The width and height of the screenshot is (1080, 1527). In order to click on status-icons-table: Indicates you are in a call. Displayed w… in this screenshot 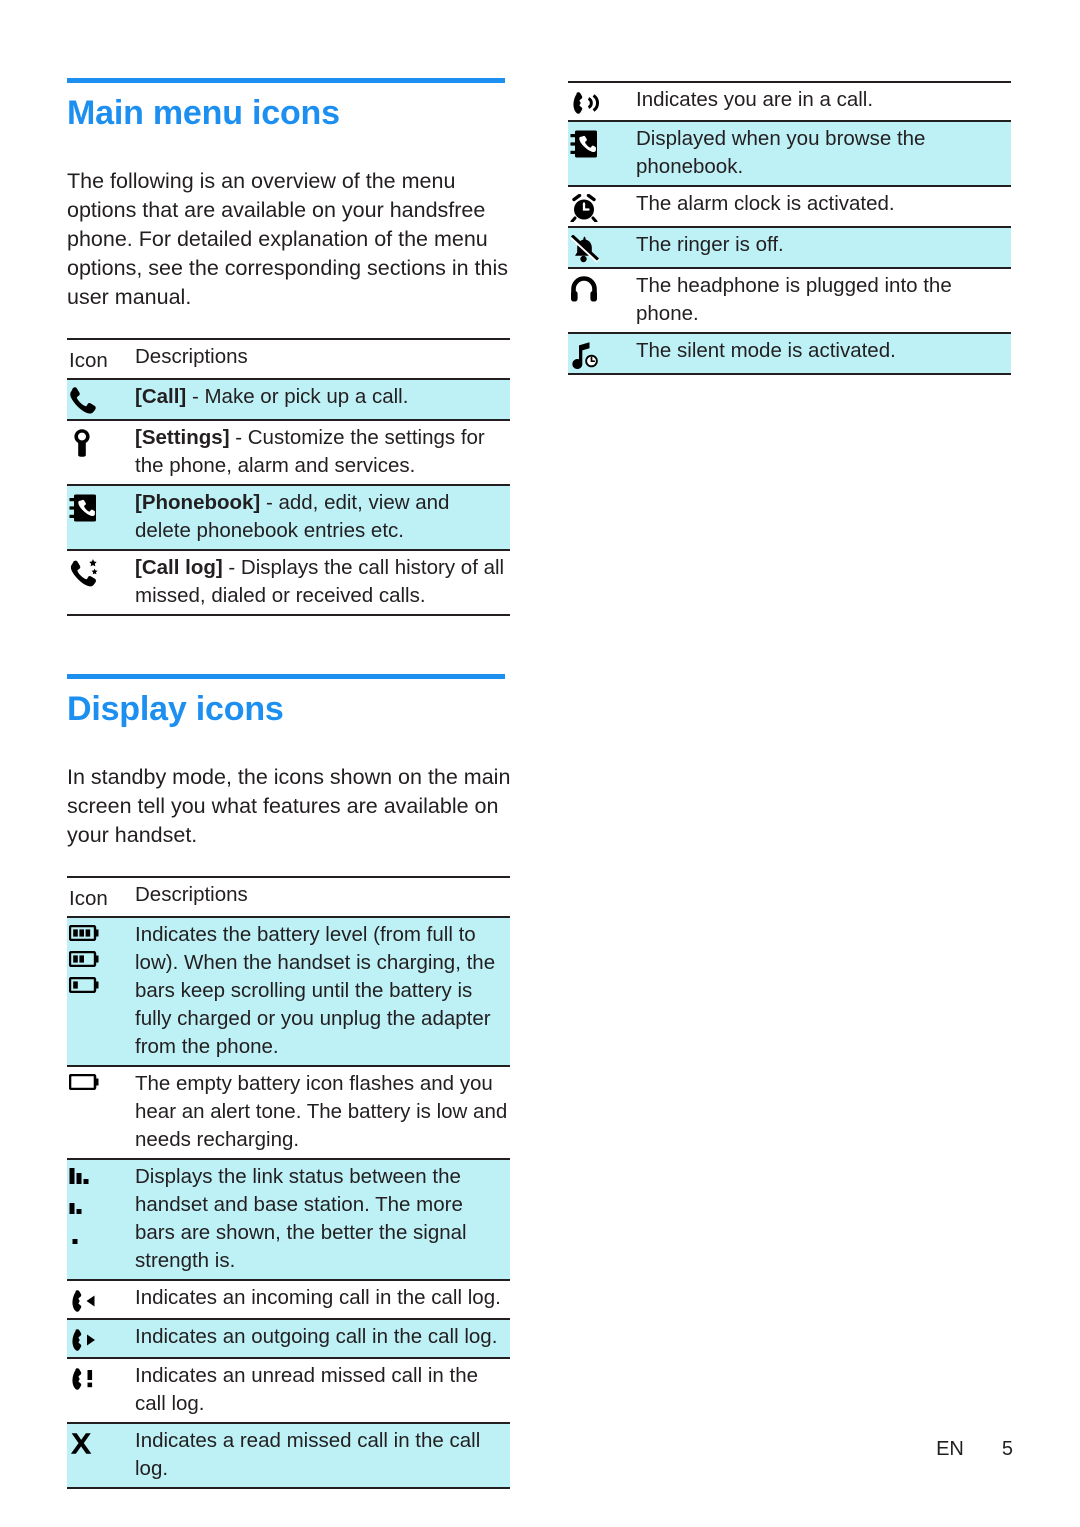, I will do `click(789, 228)`.